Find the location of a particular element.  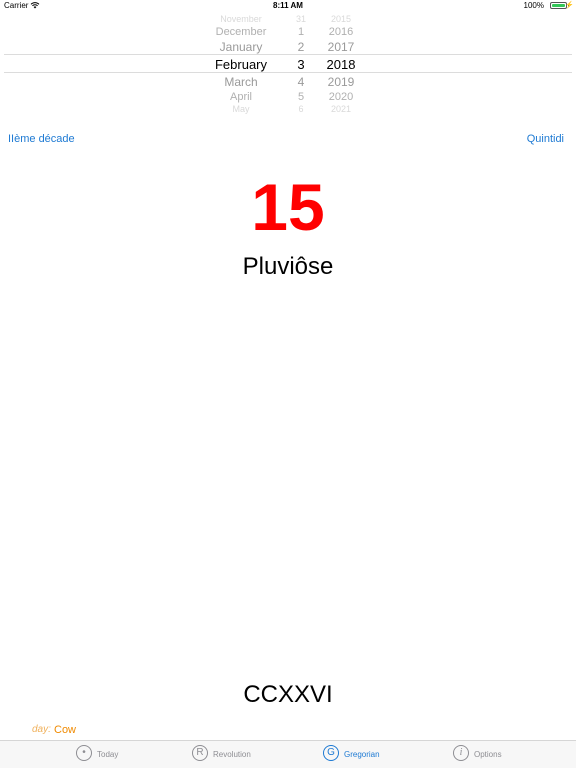

picker-month: November is located at coordinates (241, 19).